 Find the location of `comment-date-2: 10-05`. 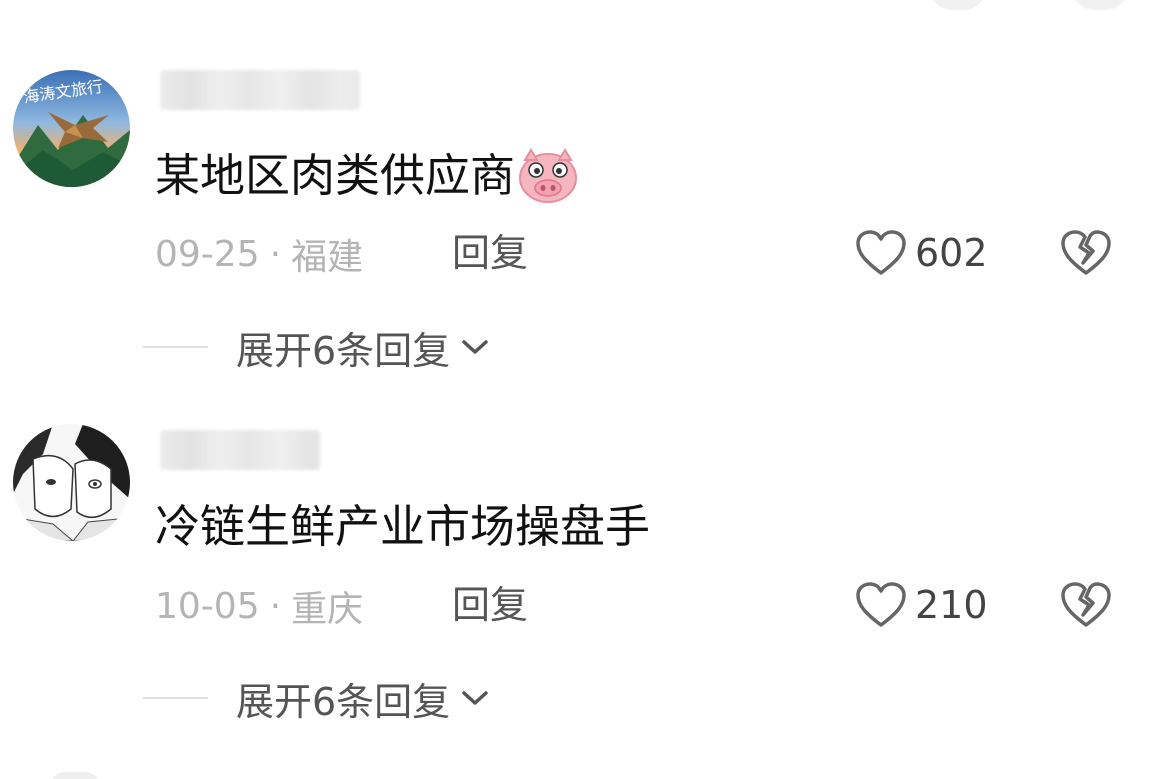

comment-date-2: 10-05 is located at coordinates (207, 606).